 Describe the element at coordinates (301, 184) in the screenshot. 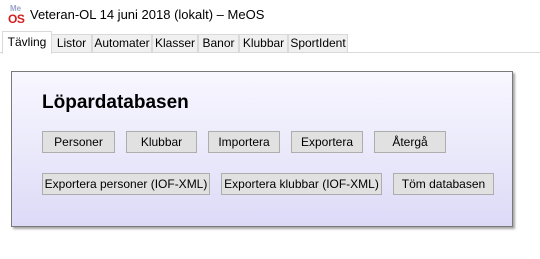

I see `export-clubs-iofxml-button: Exportera klubbar (IOF-XML)` at that location.